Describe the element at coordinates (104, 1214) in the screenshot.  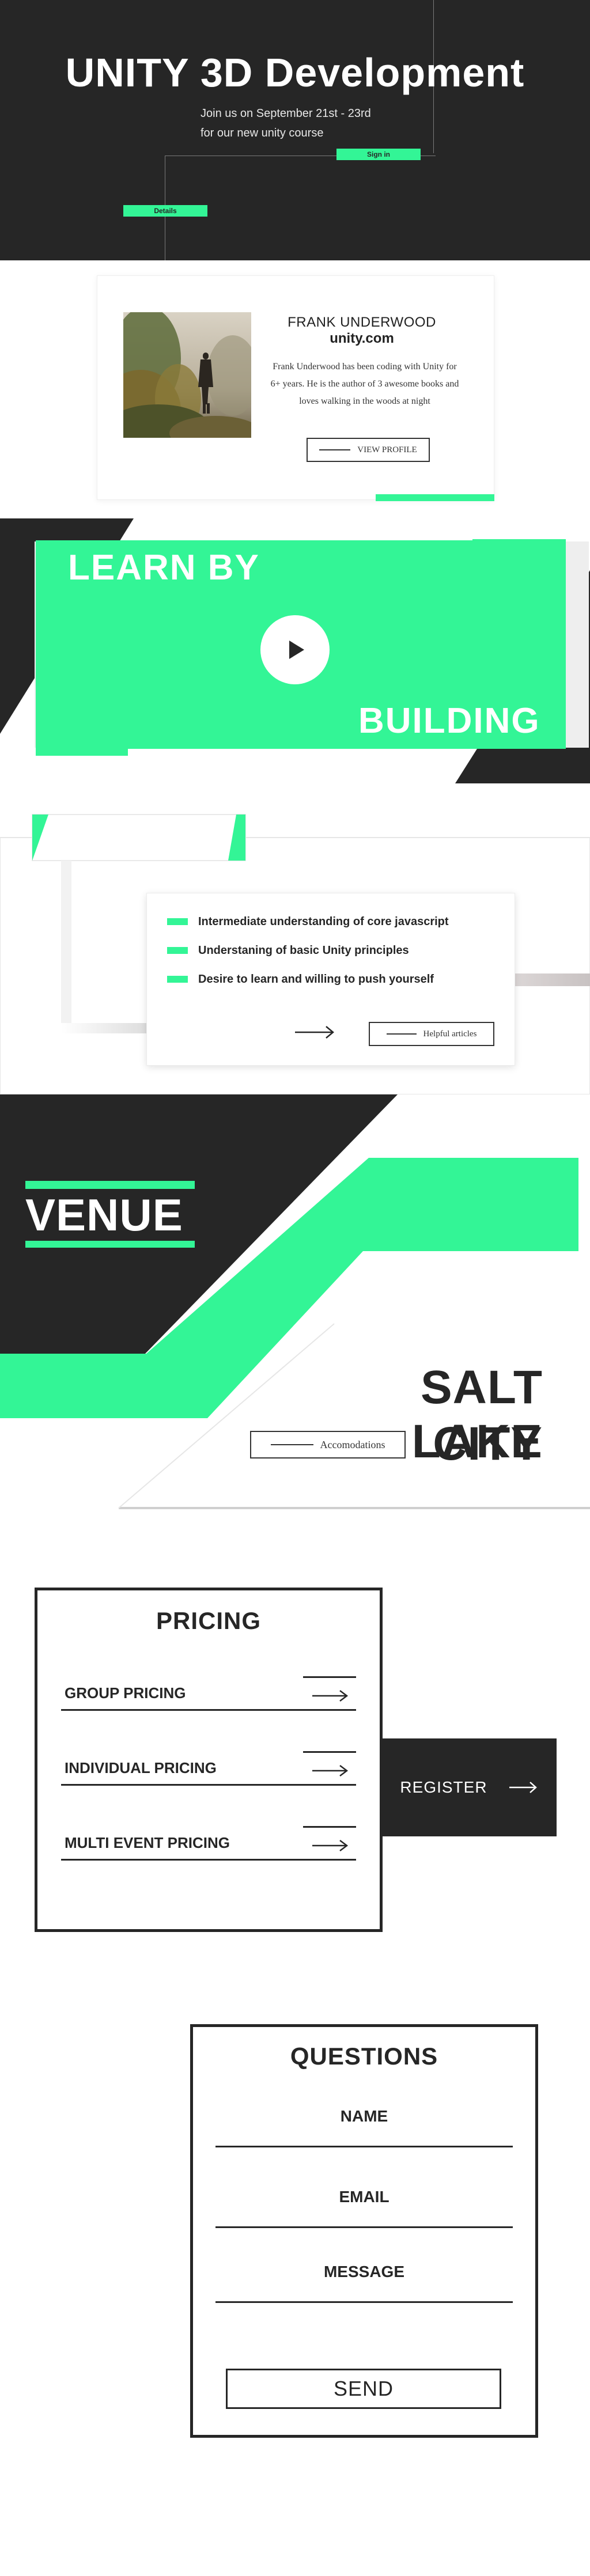
I see `venue-title: VENUE` at that location.